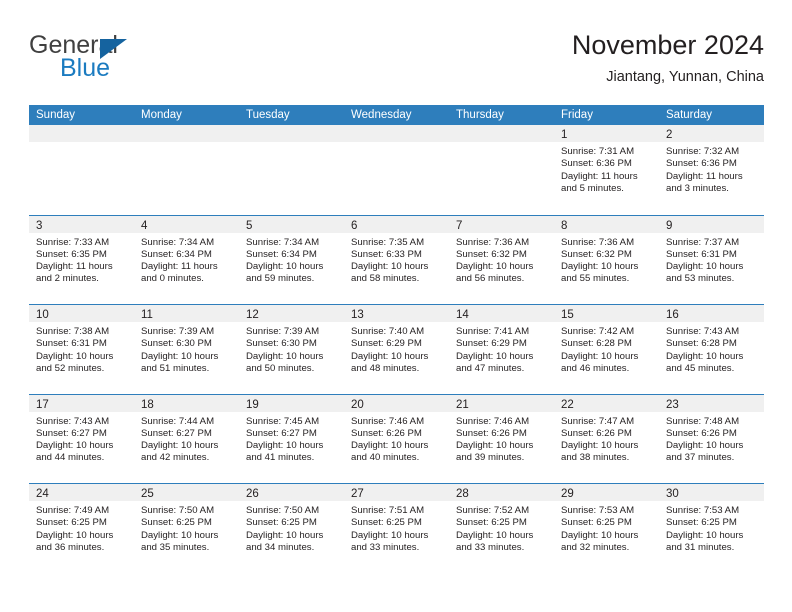 This screenshot has height=612, width=792. What do you see at coordinates (685, 77) in the screenshot?
I see `page-subtitle-location: Jiantang, Yunnan, China` at bounding box center [685, 77].